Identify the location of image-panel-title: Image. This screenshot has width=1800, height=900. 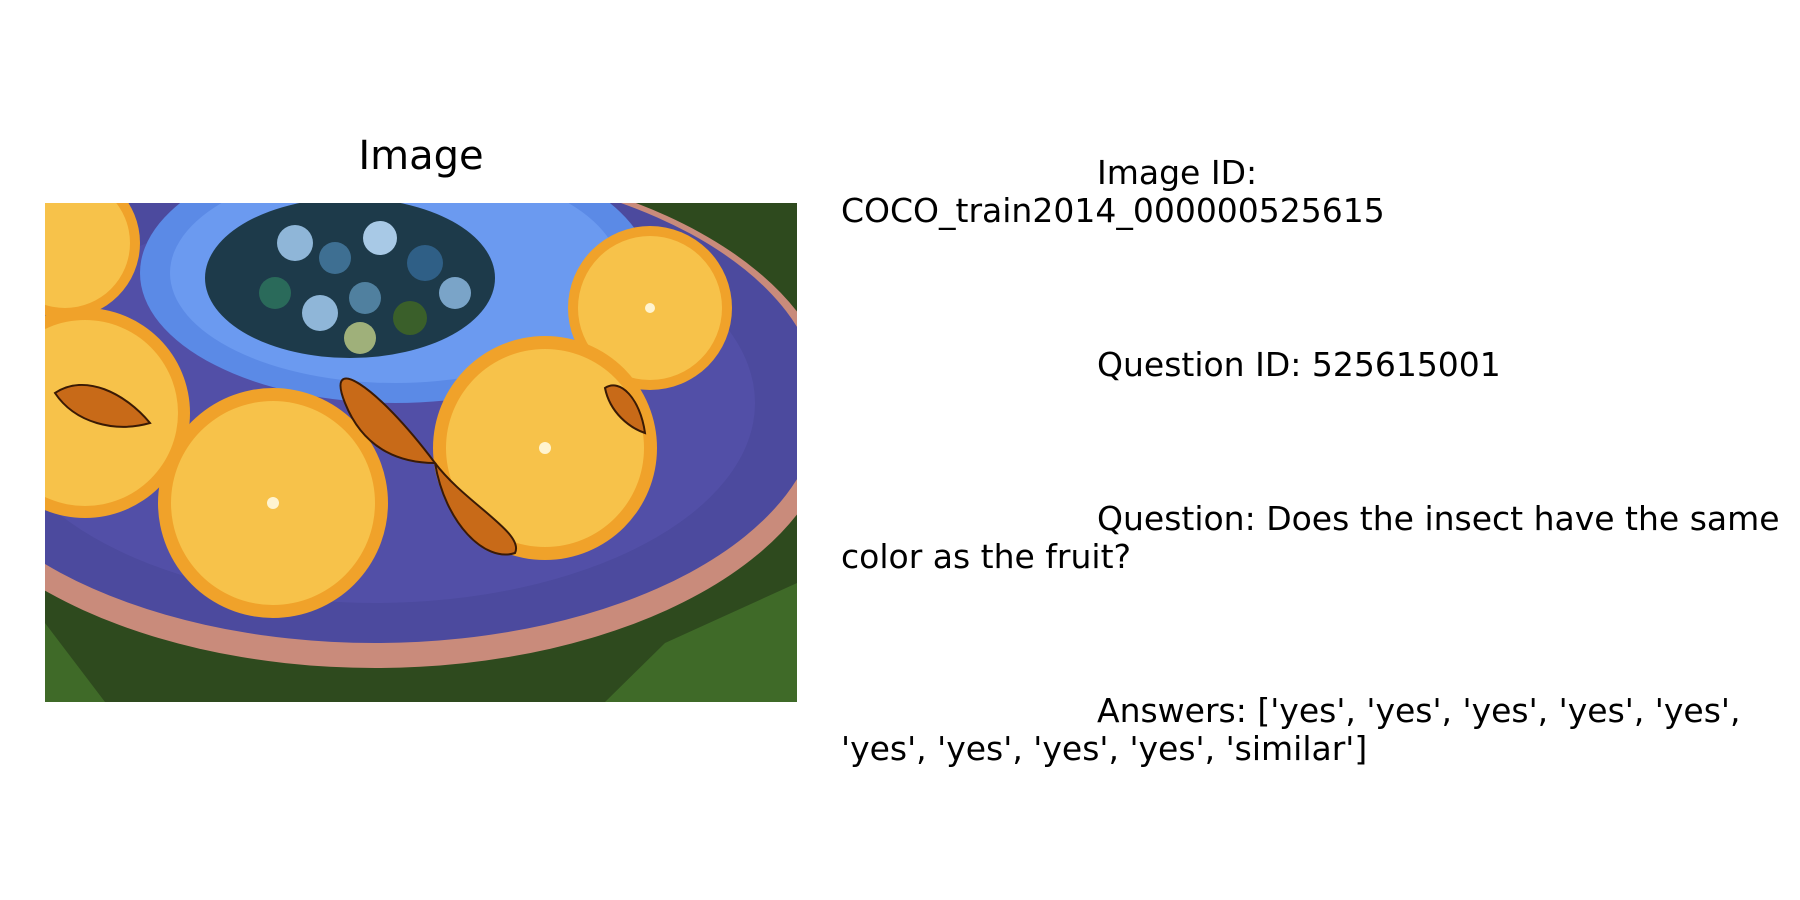
(421, 156).